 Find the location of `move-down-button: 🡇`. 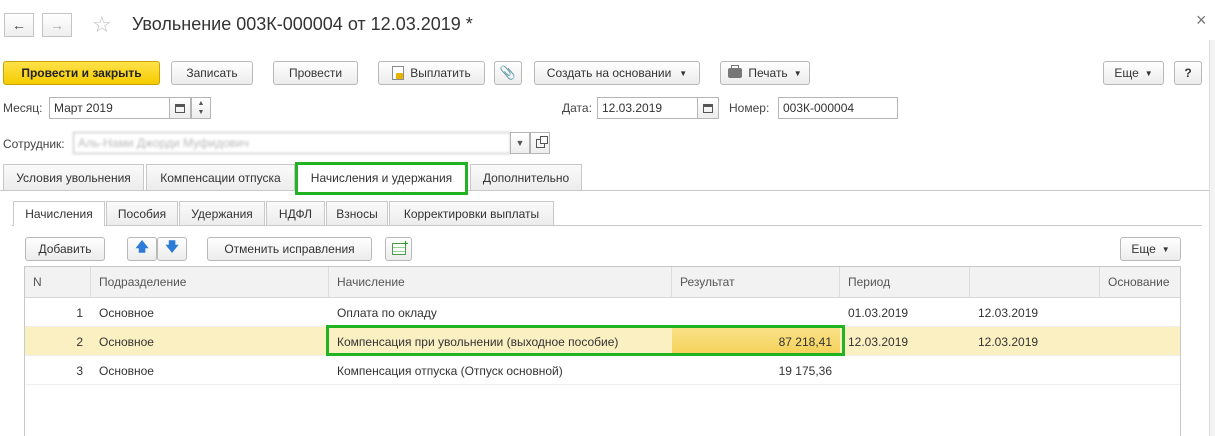

move-down-button: 🡇 is located at coordinates (172, 249).